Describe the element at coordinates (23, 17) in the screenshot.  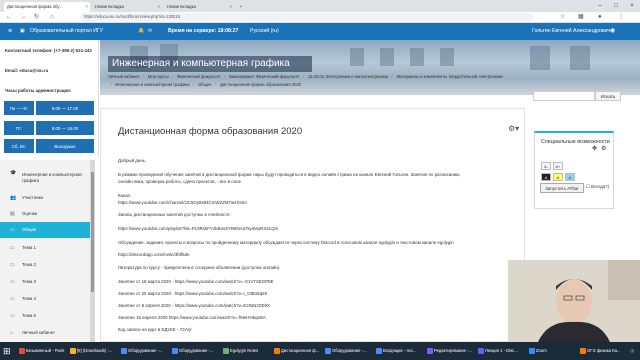
I see `forward-icon: →` at that location.